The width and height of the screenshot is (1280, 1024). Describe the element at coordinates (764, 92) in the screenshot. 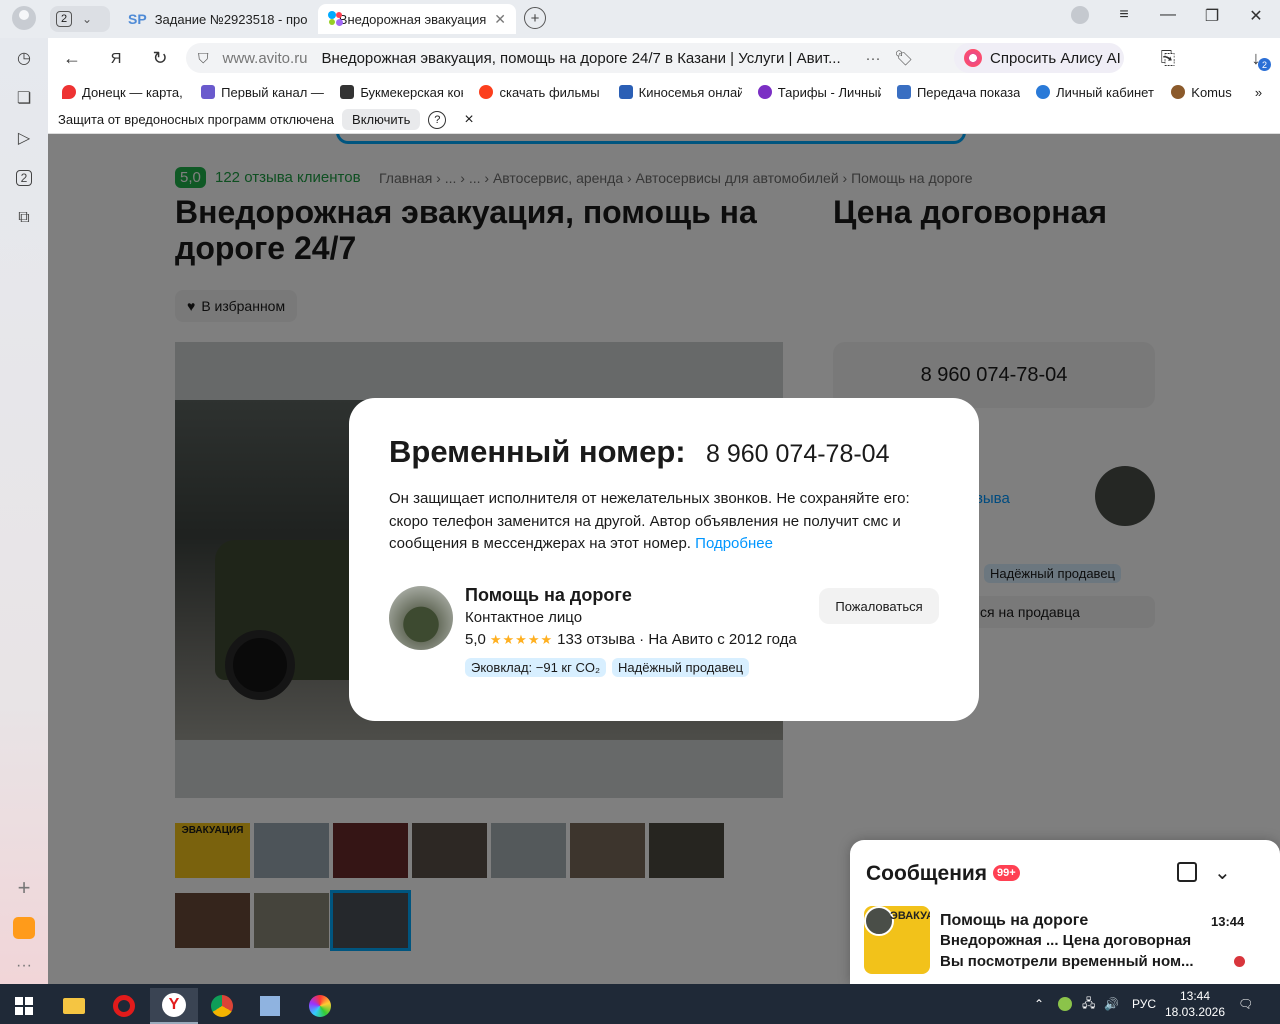

I see `tariff-icon` at that location.